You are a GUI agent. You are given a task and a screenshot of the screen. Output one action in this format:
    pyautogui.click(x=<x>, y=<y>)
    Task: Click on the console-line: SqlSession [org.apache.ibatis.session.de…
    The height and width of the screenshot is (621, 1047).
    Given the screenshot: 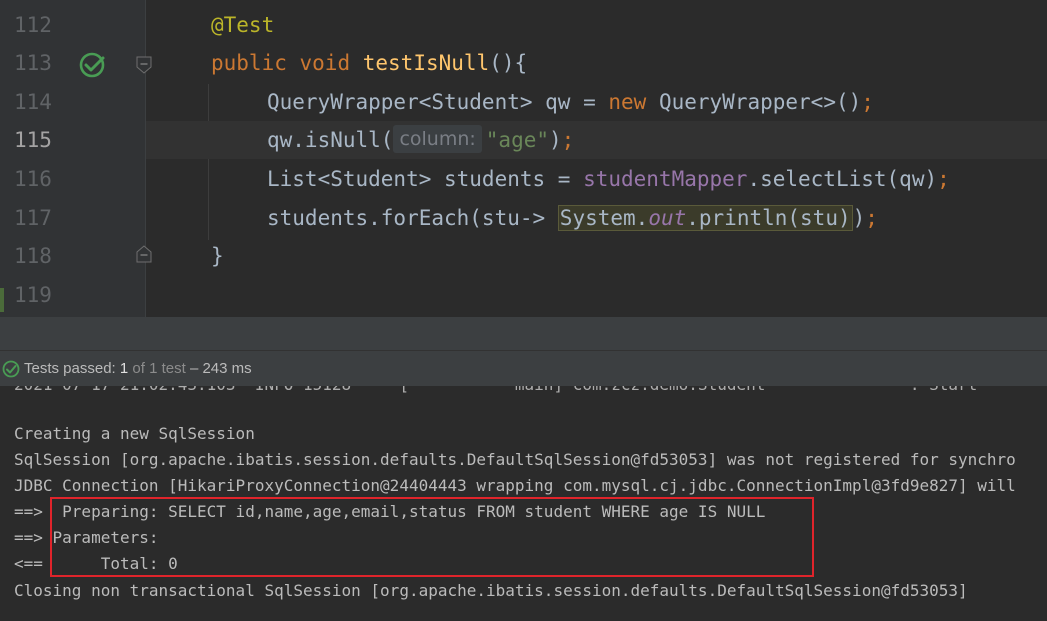 What is the action you would take?
    pyautogui.click(x=515, y=459)
    